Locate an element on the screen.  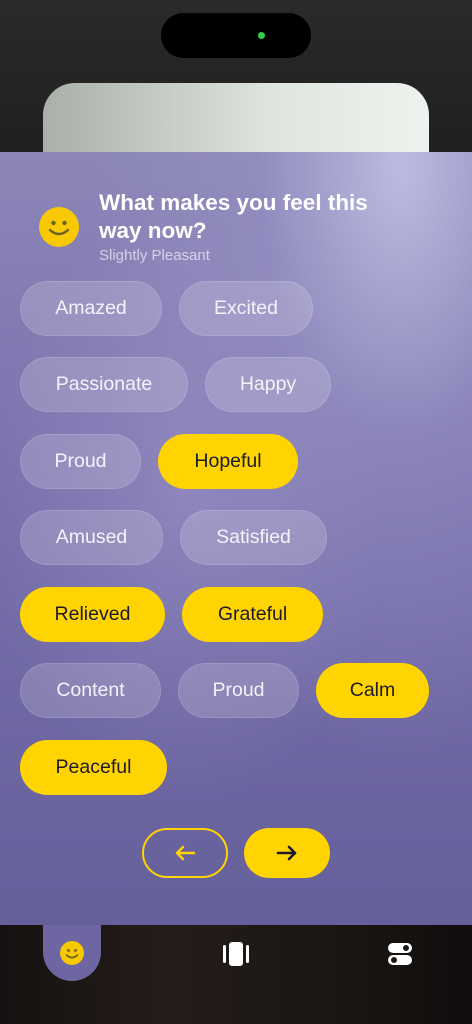
emotion-chip: Calm is located at coordinates (372, 690).